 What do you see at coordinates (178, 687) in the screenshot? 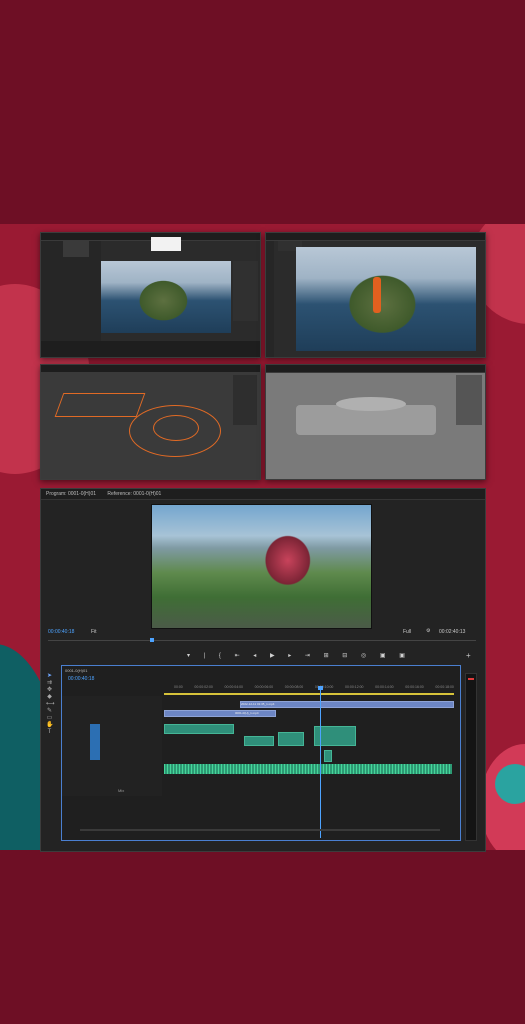
I see `ruler-label: 00:00` at bounding box center [178, 687].